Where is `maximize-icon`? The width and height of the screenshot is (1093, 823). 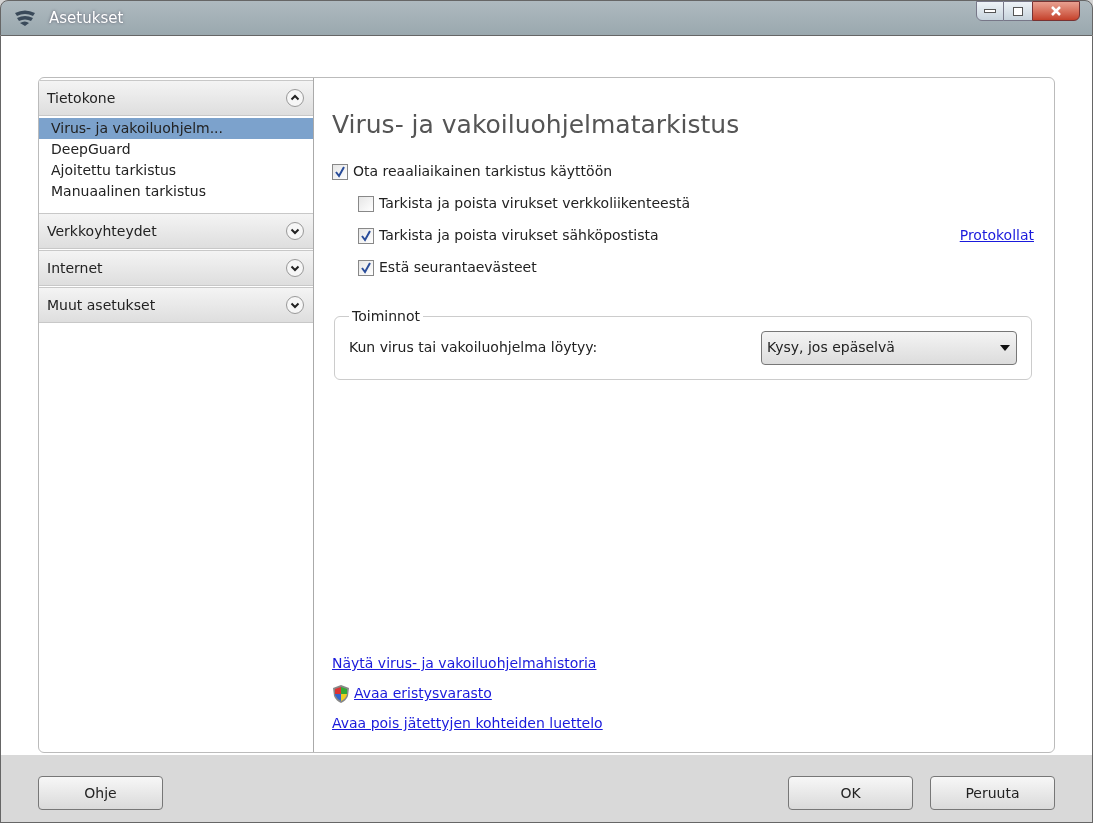
maximize-icon is located at coordinates (1018, 11).